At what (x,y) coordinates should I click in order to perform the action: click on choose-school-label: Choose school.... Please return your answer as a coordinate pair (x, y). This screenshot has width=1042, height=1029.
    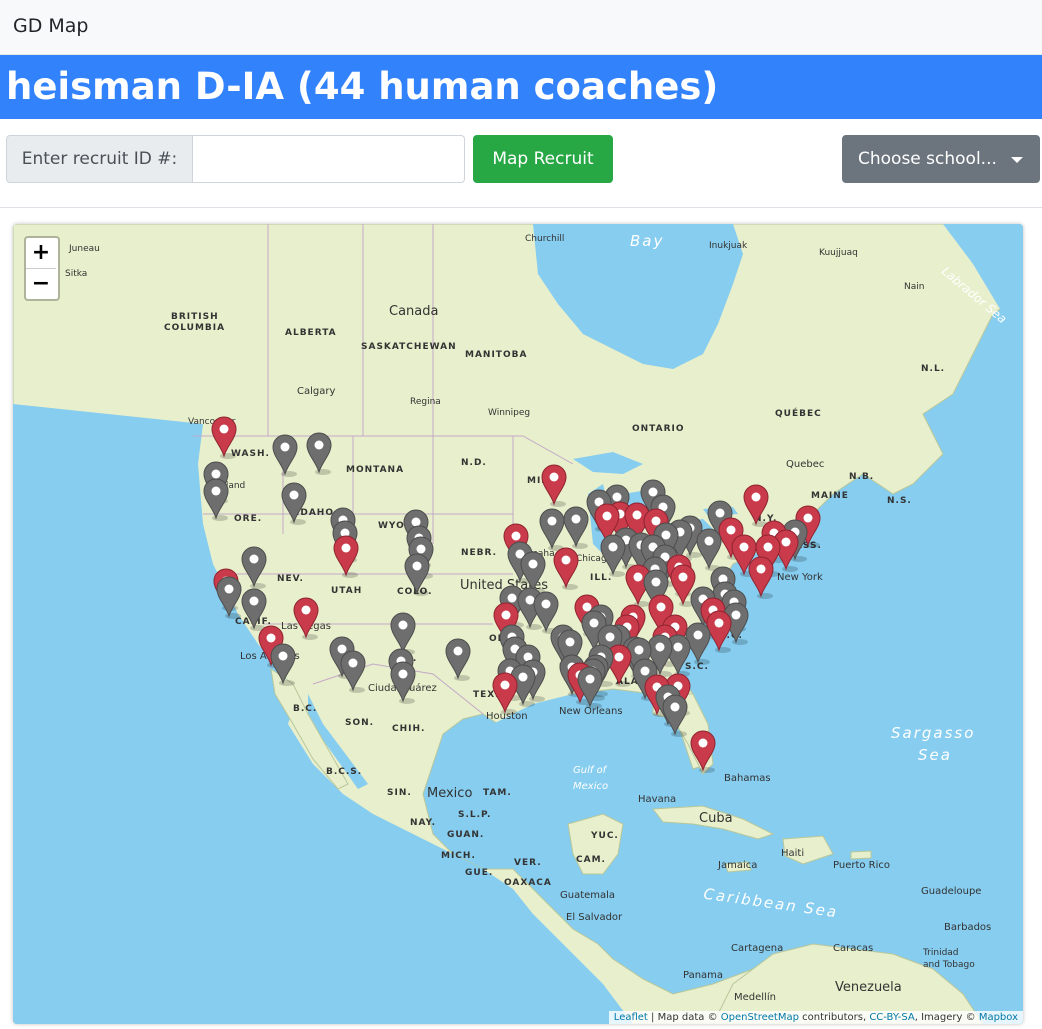
    Looking at the image, I should click on (927, 159).